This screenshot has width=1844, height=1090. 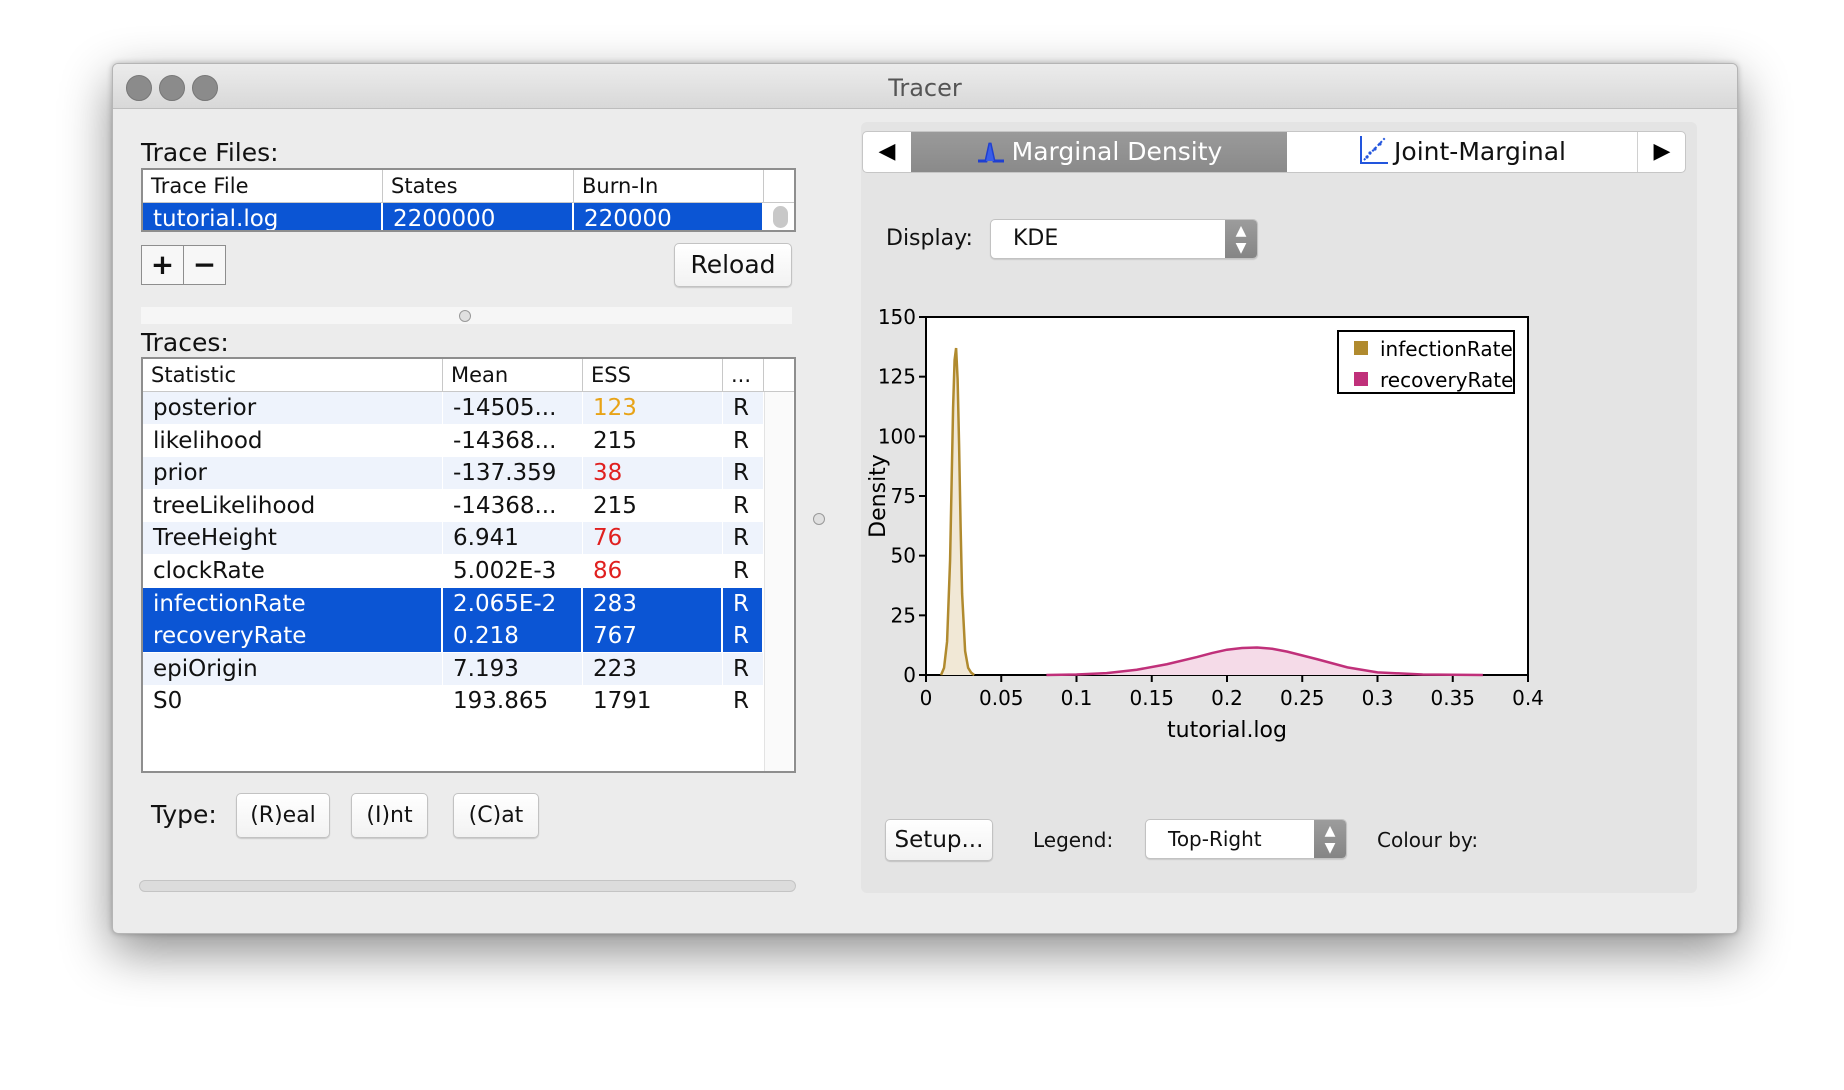 I want to click on column-header-mean: Mean, so click(x=513, y=375).